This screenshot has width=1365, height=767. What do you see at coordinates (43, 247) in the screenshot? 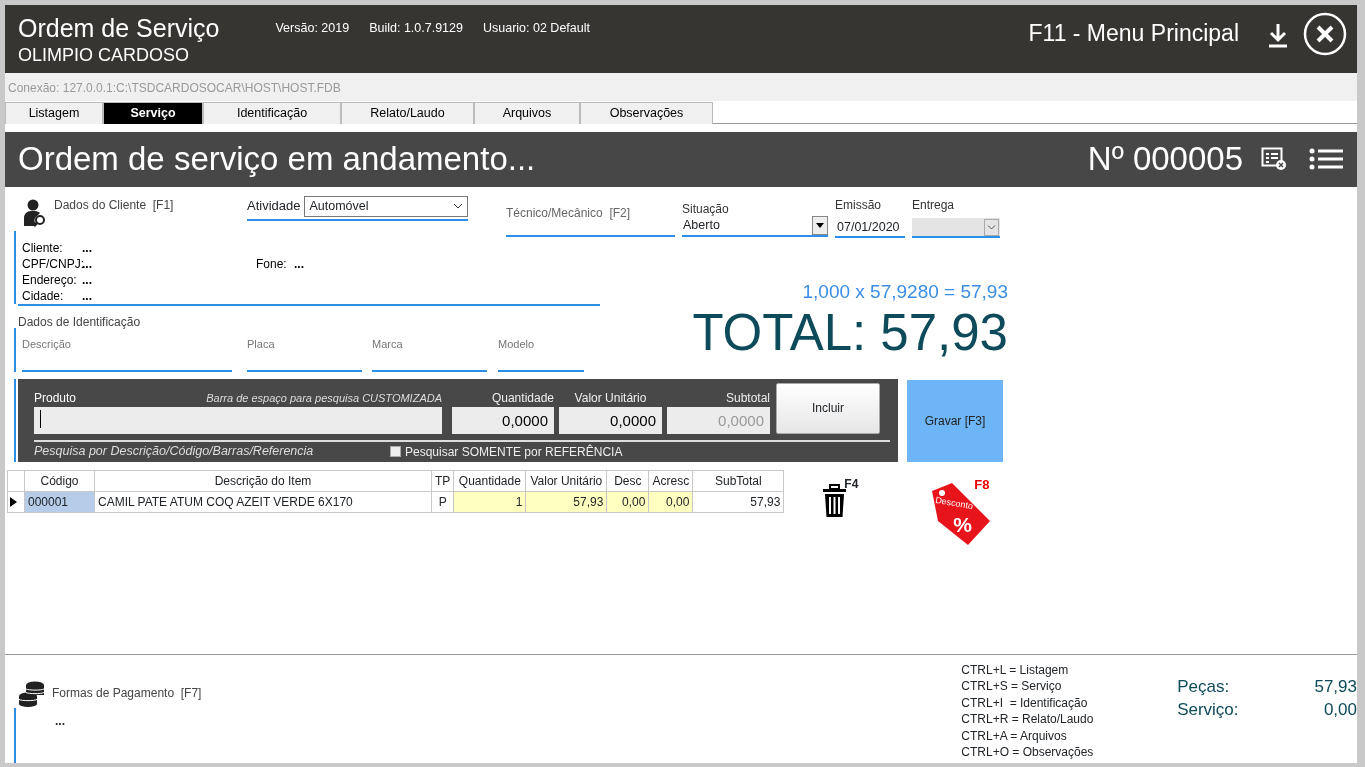
I see `field-label: Cliente:` at bounding box center [43, 247].